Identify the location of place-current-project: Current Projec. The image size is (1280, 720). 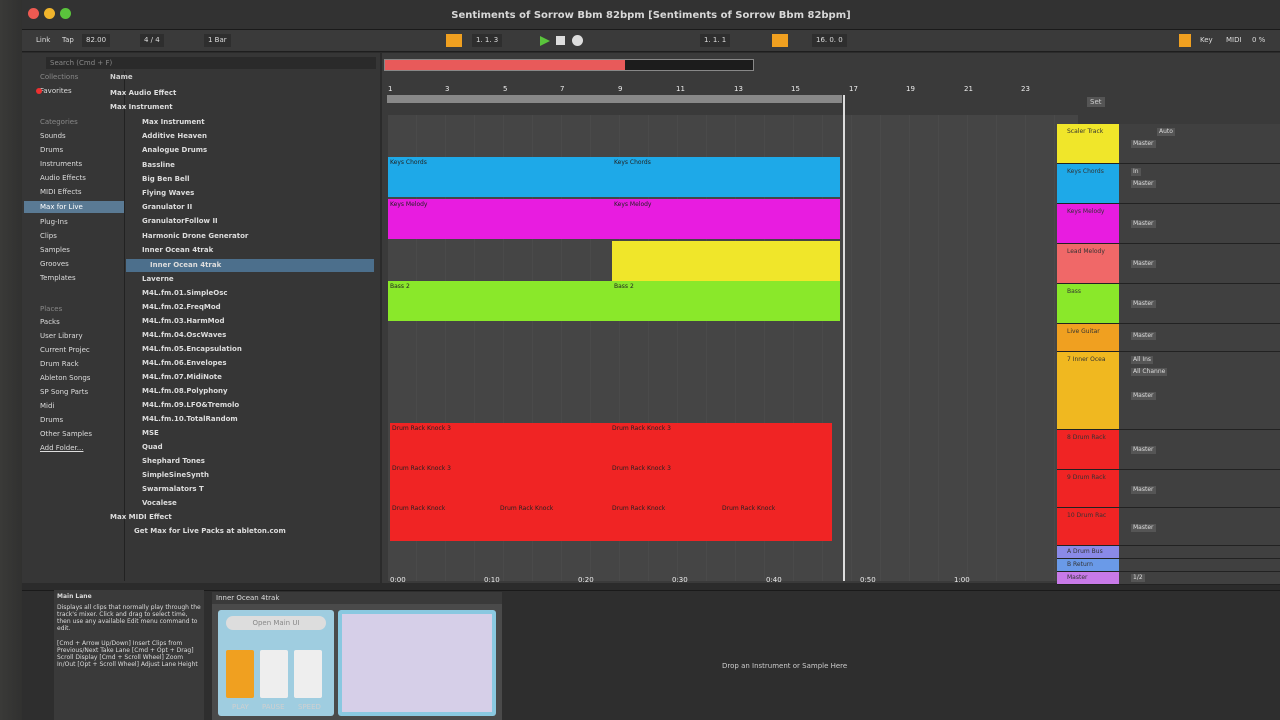
(74, 350).